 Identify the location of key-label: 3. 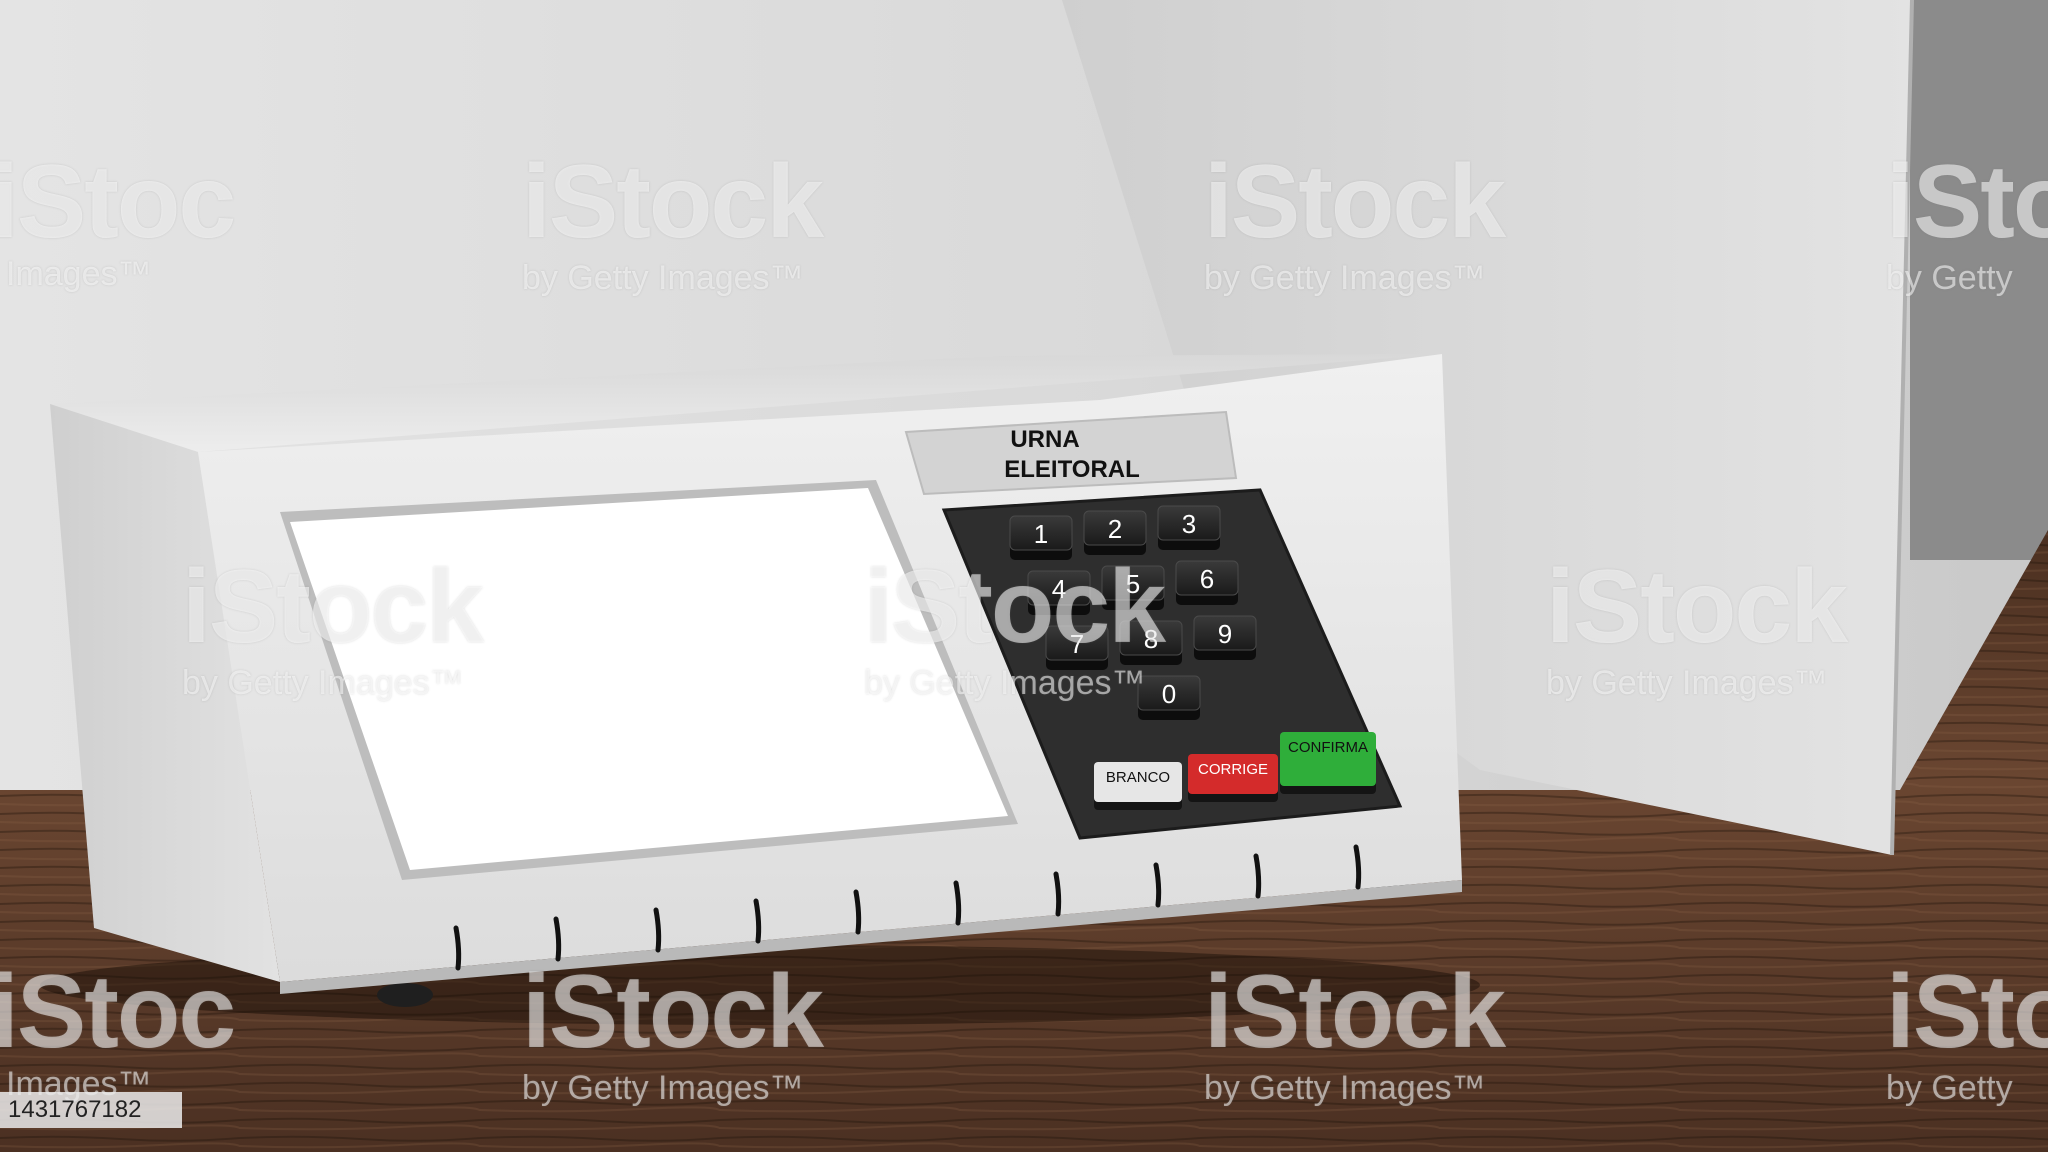
(1189, 524).